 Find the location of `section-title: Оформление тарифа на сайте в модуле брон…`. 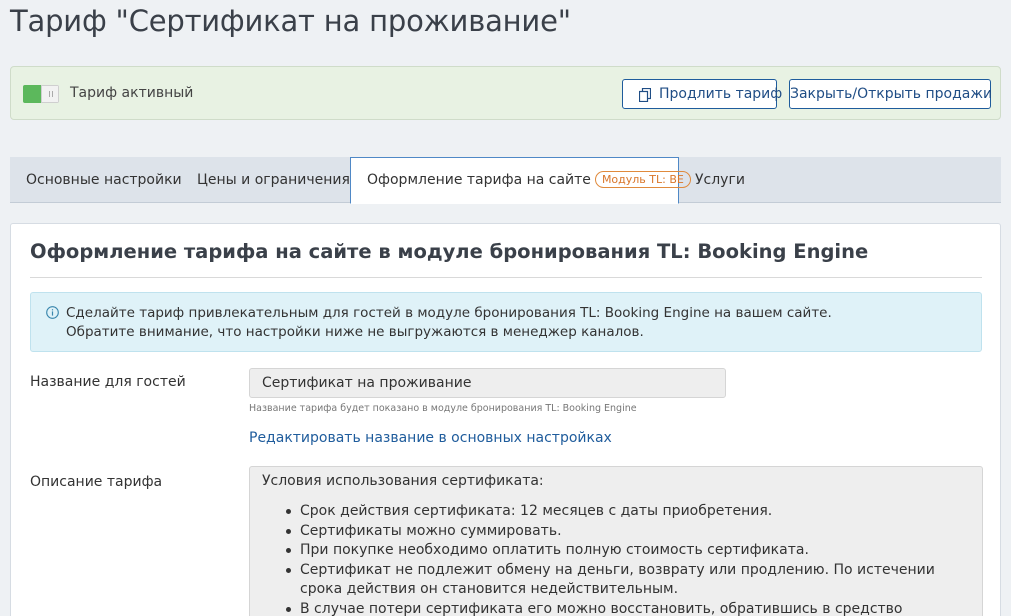

section-title: Оформление тарифа на сайте в модуле брон… is located at coordinates (449, 251).